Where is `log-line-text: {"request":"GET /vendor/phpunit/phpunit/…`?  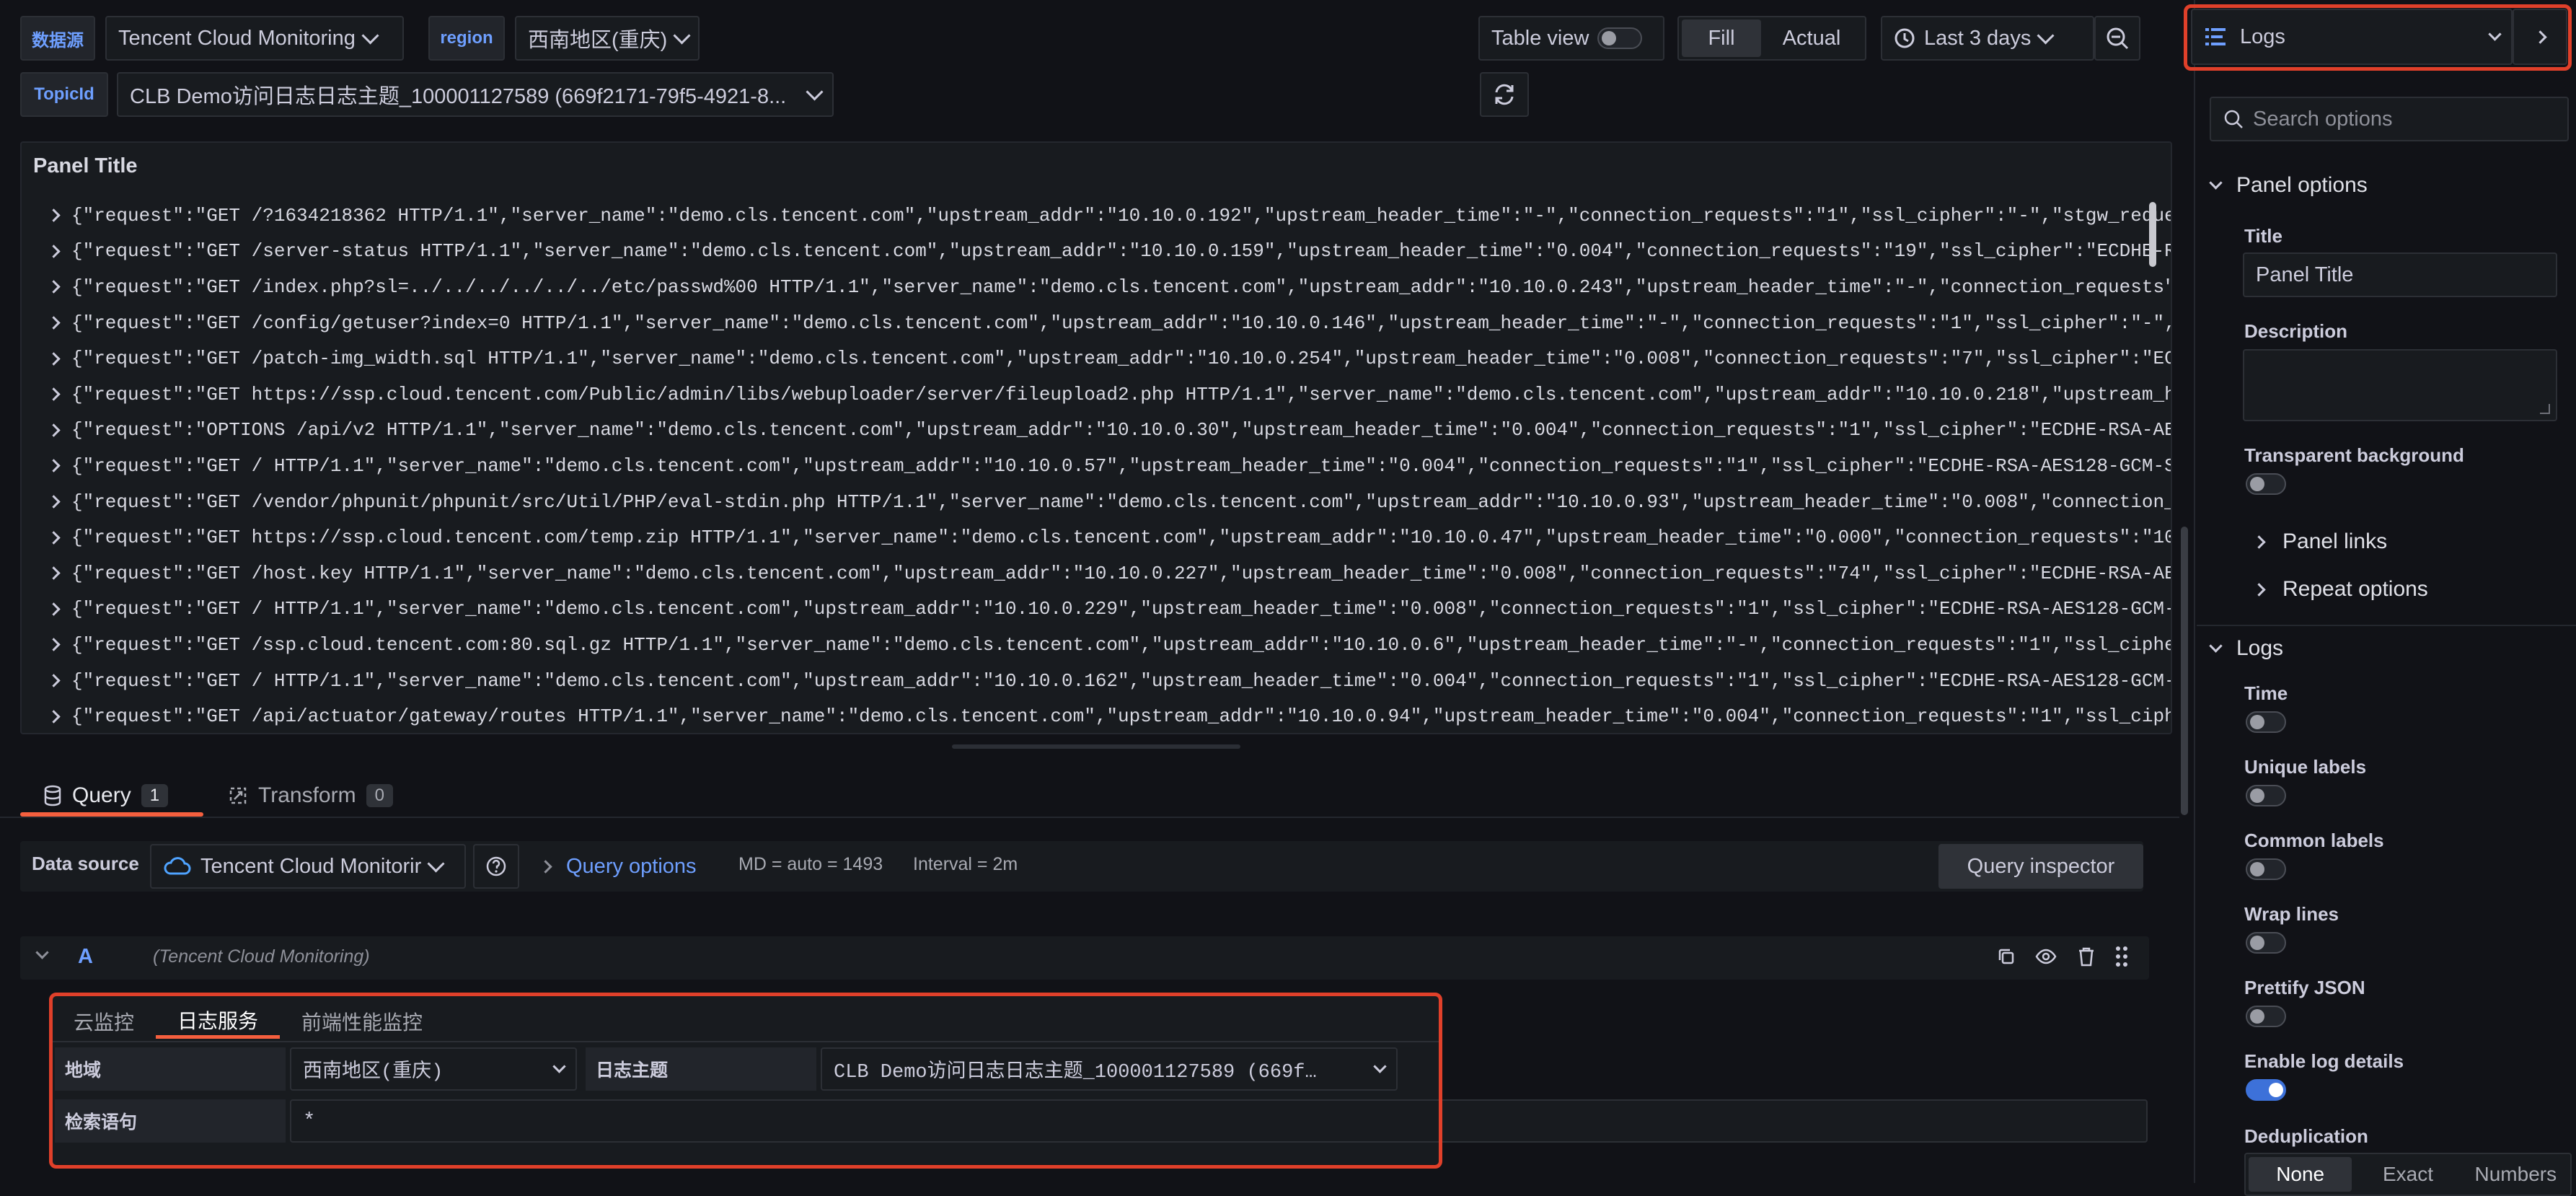 log-line-text: {"request":"GET /vendor/phpunit/phpunit/… is located at coordinates (1121, 502).